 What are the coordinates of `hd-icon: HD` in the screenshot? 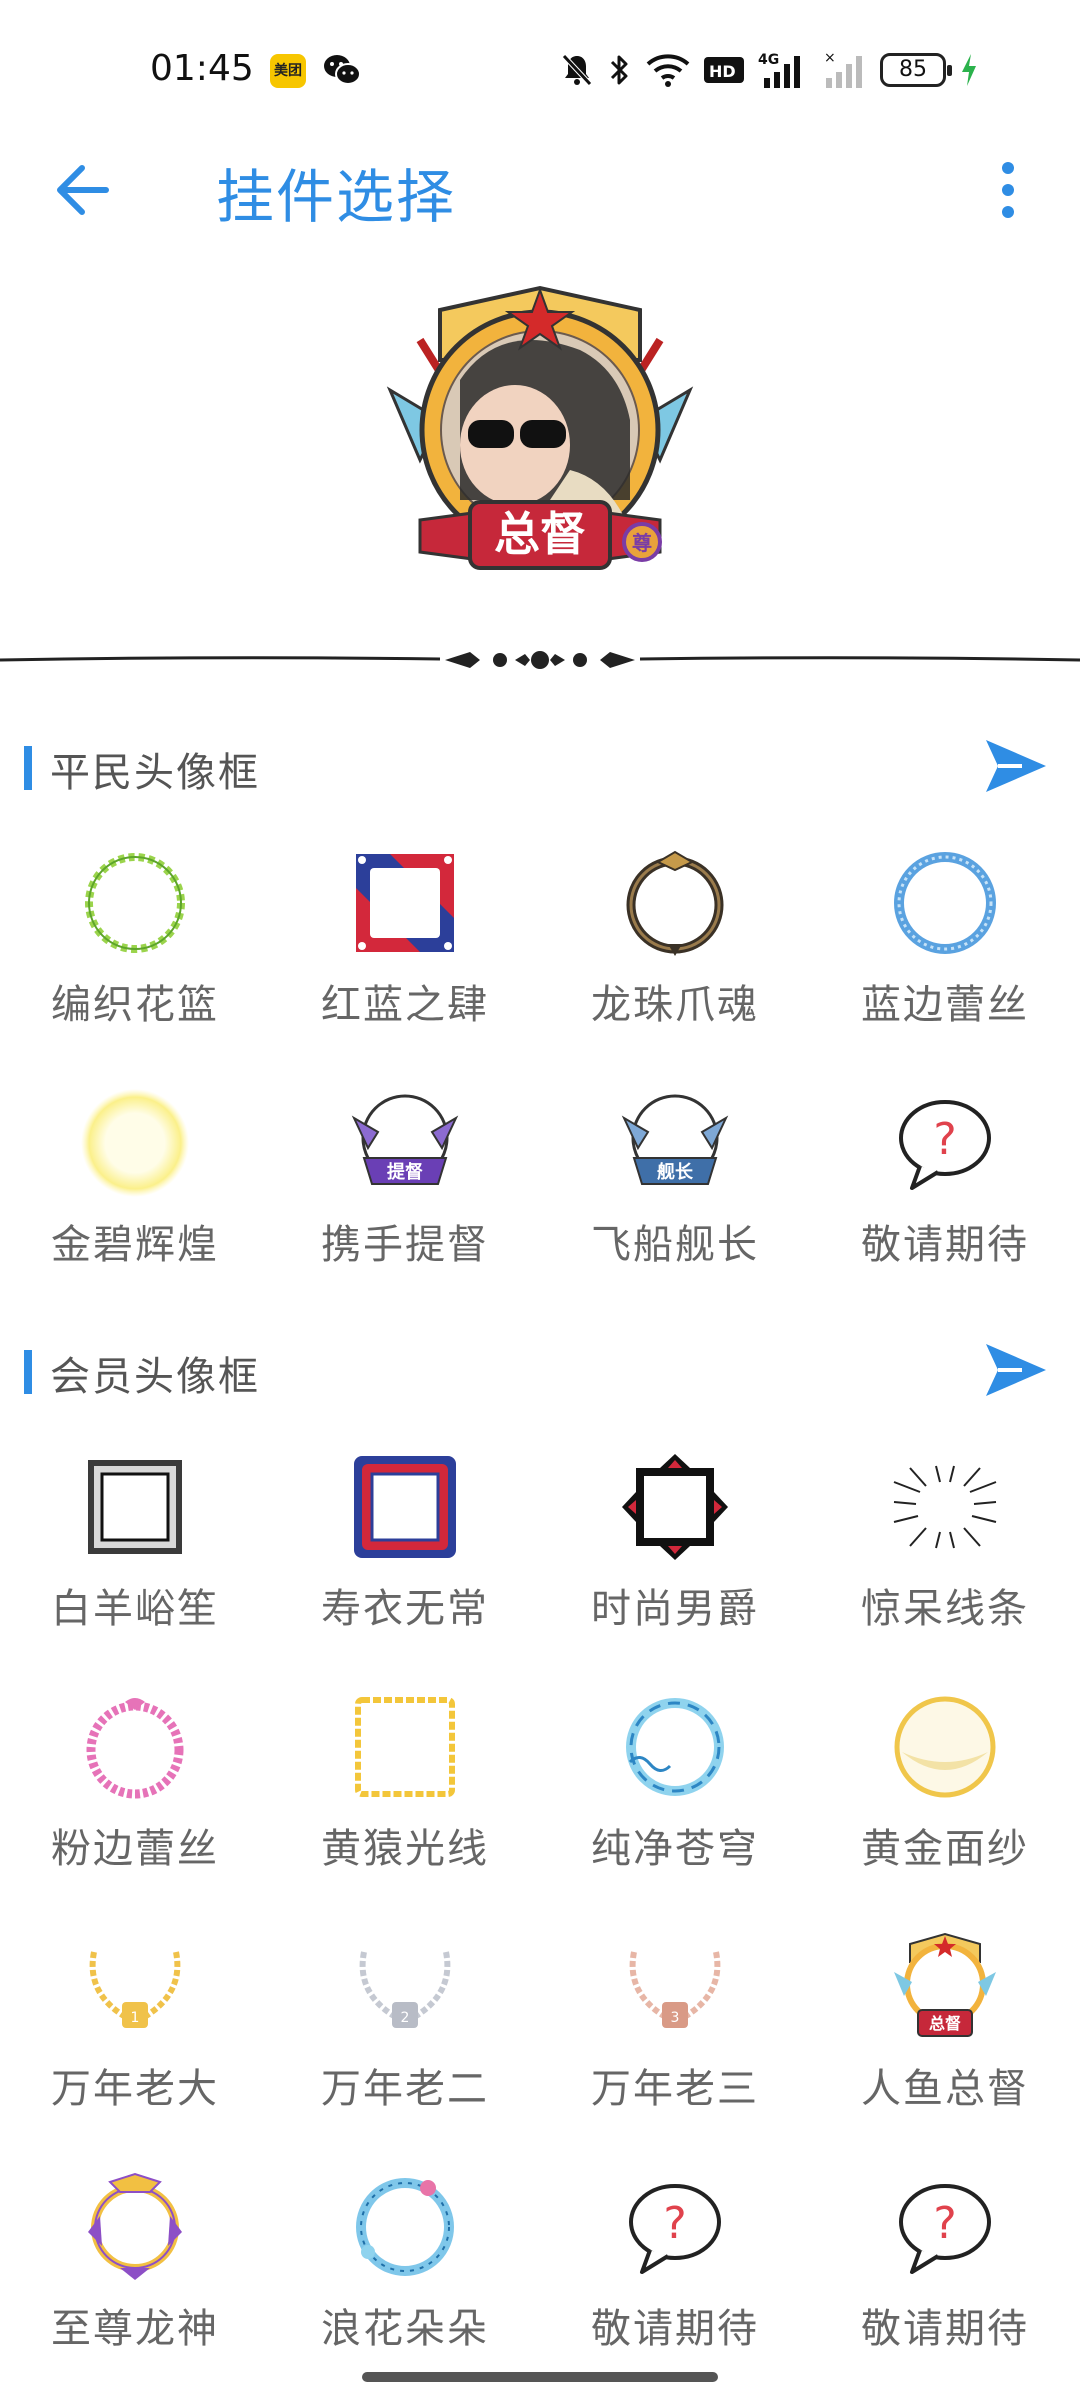 It's located at (724, 70).